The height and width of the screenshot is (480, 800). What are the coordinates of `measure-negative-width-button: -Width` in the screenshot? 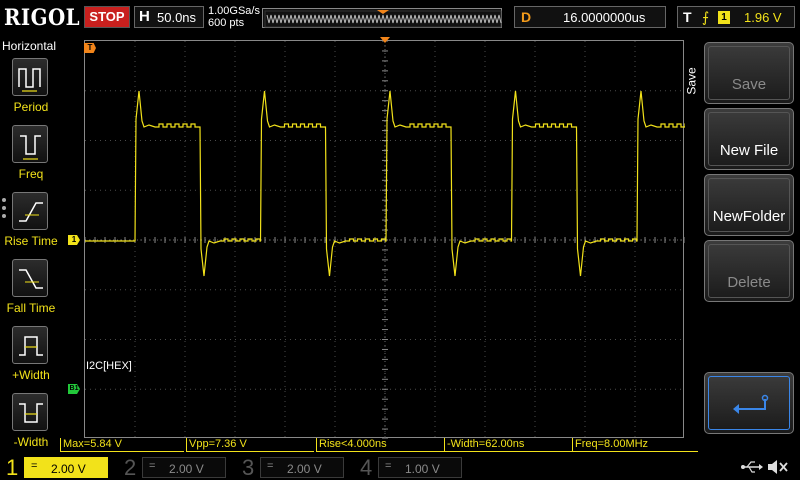 It's located at (31, 426).